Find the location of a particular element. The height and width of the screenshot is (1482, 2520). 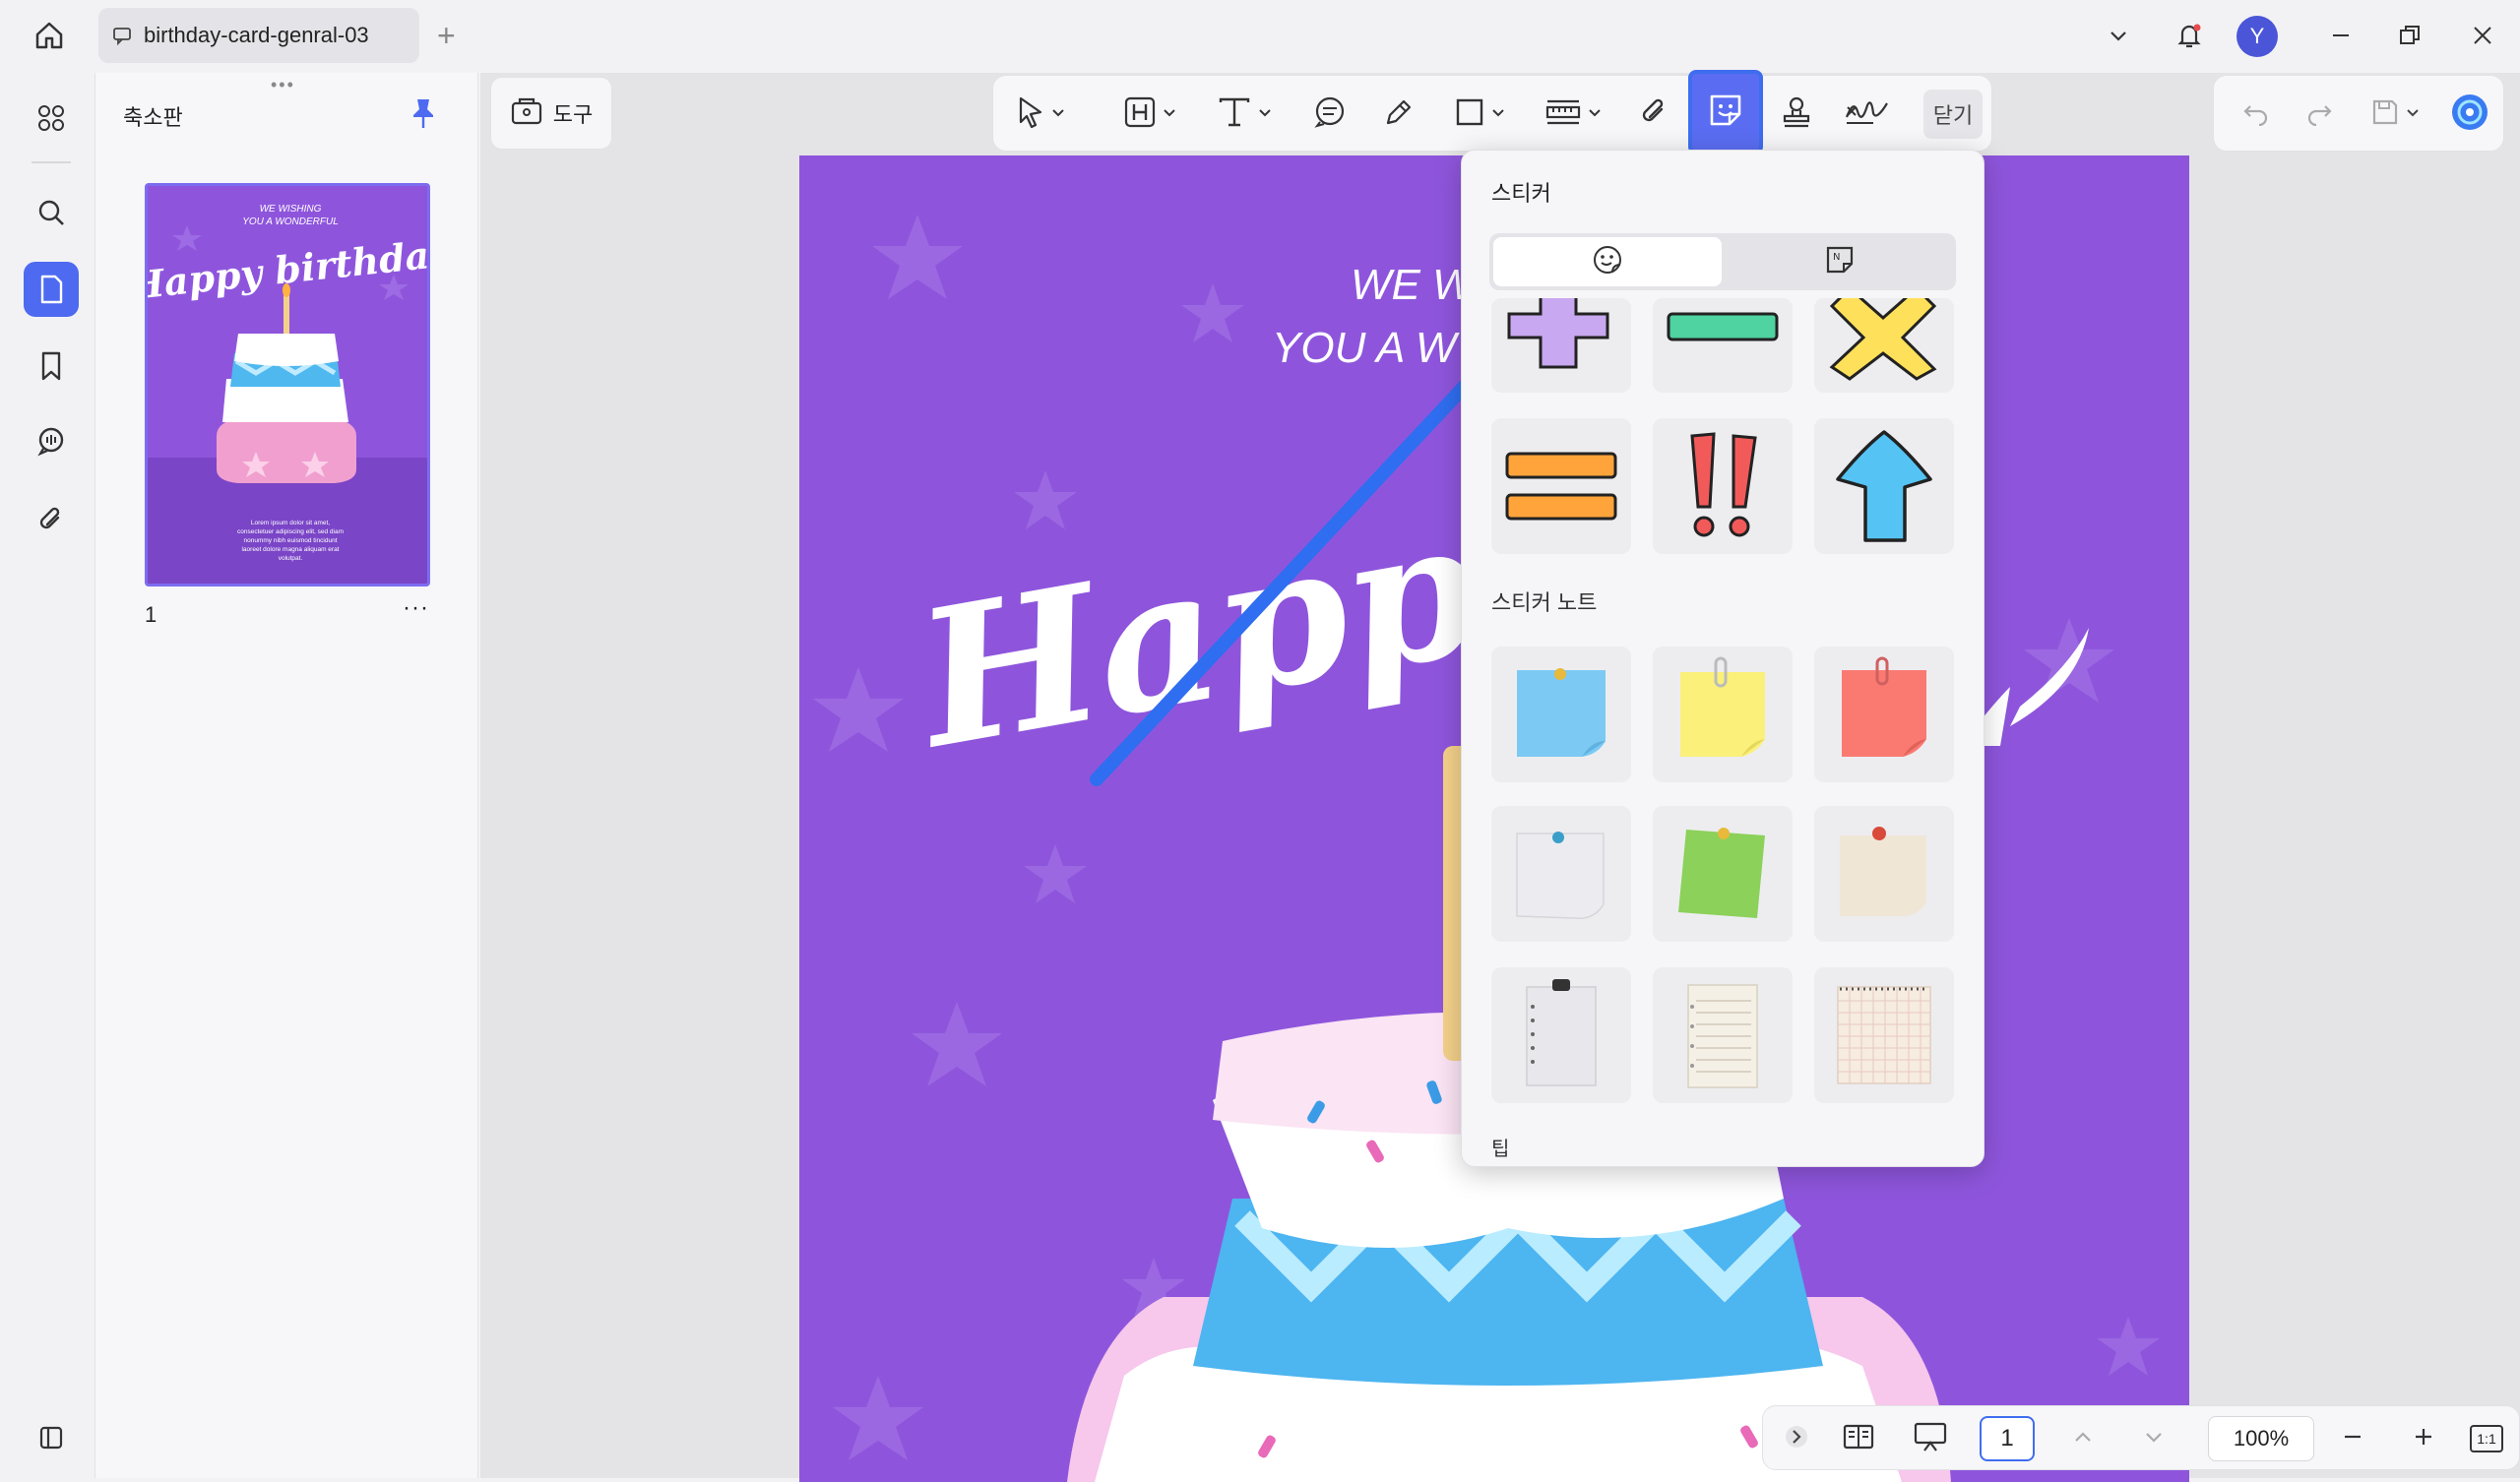

exclamation-sticker is located at coordinates (1723, 486).